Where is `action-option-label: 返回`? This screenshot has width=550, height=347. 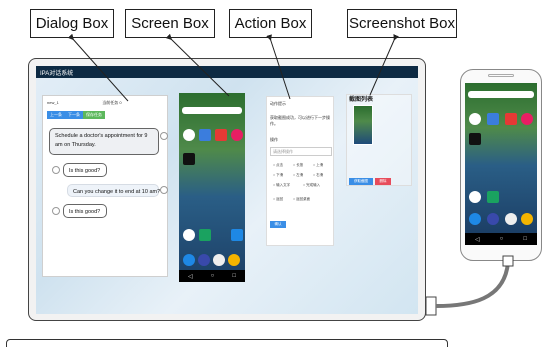 action-option-label: 返回 is located at coordinates (280, 199).